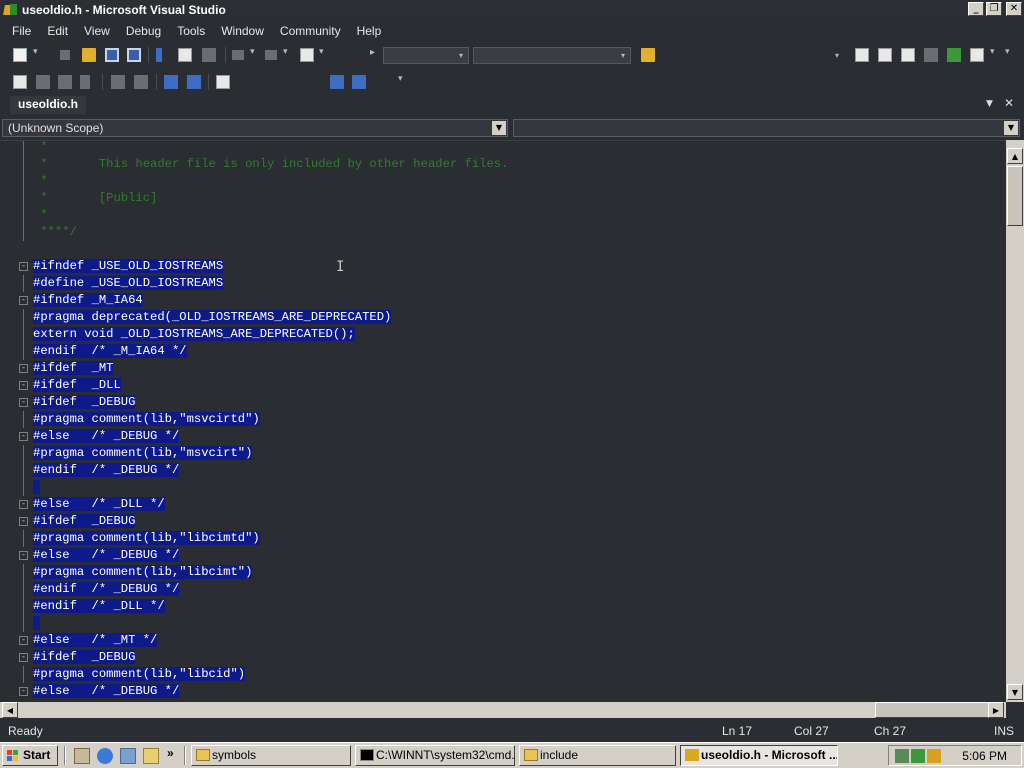  What do you see at coordinates (57, 31) in the screenshot?
I see `menu-edit: Edit` at bounding box center [57, 31].